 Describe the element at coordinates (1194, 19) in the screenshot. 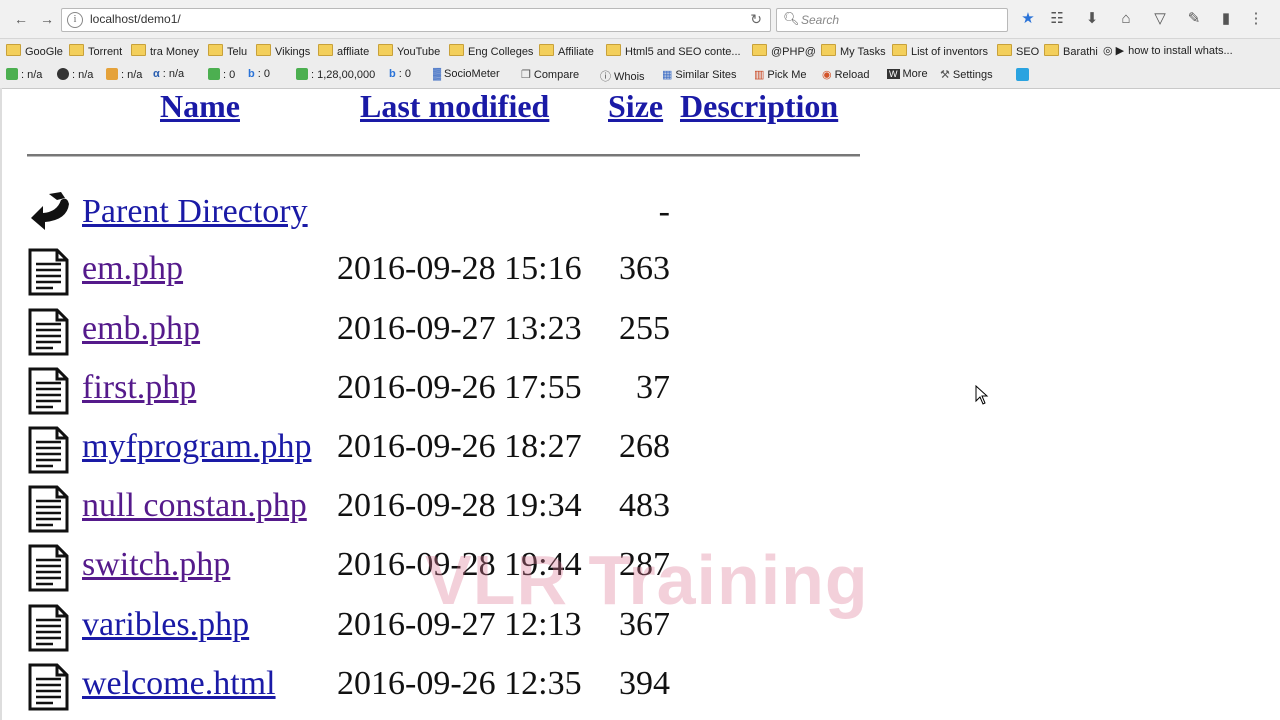

I see `addon-icon: ✎` at that location.